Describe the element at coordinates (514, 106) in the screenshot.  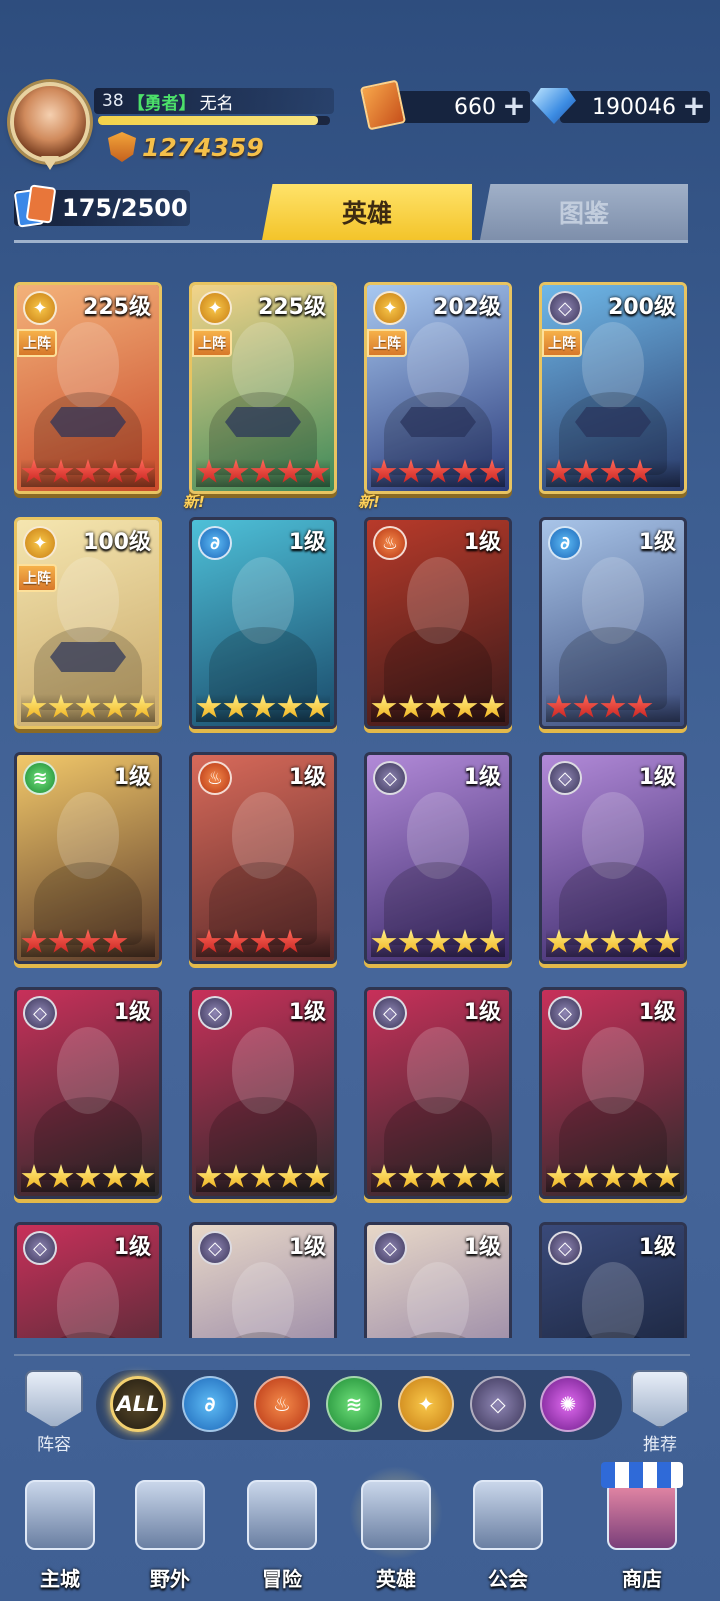
I see `add-tickets-plus-icon: +` at that location.